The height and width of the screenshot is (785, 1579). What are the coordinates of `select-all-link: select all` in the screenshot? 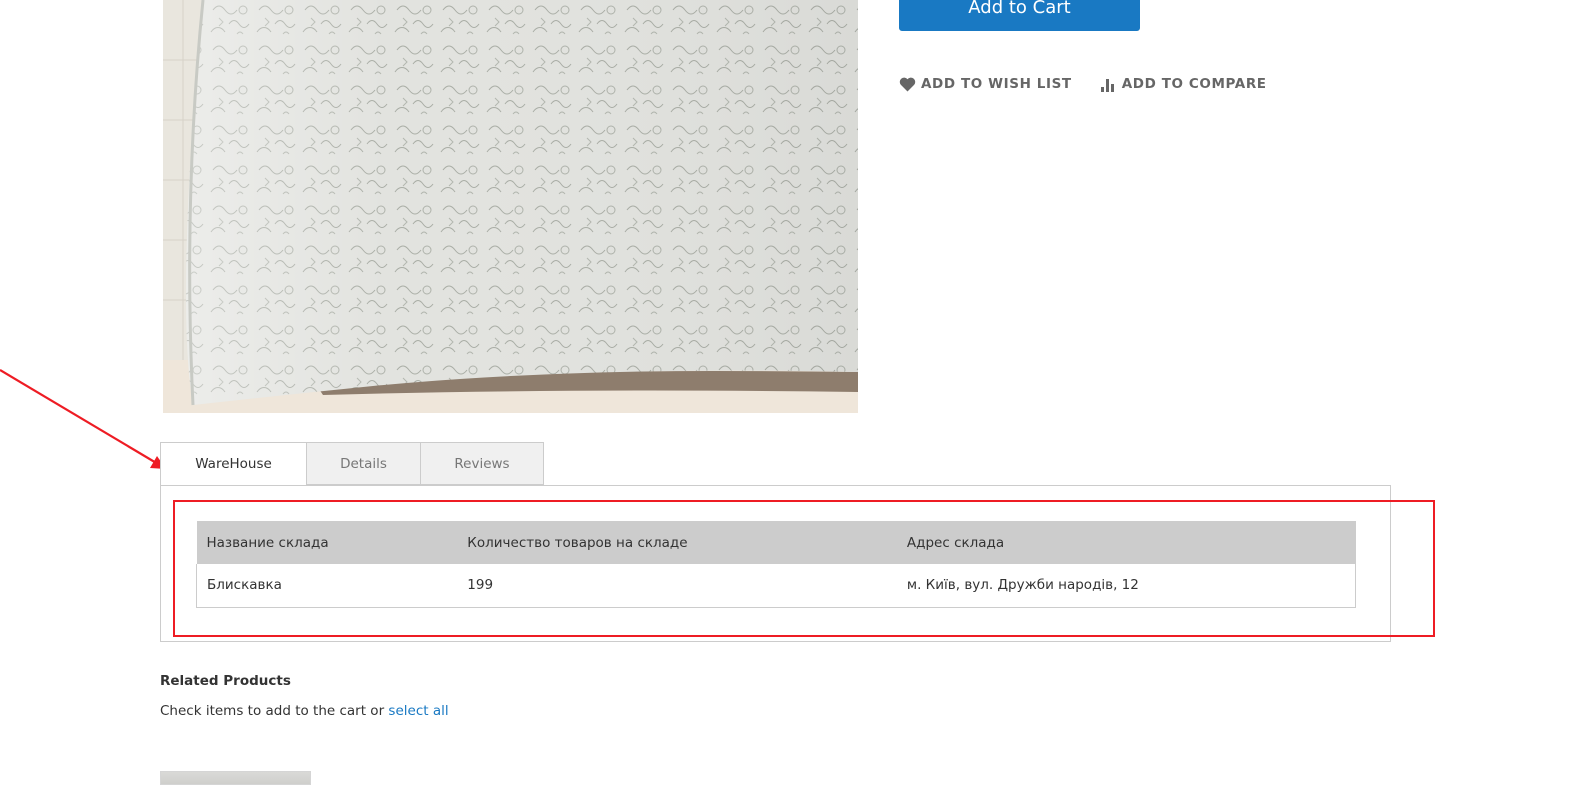 It's located at (418, 711).